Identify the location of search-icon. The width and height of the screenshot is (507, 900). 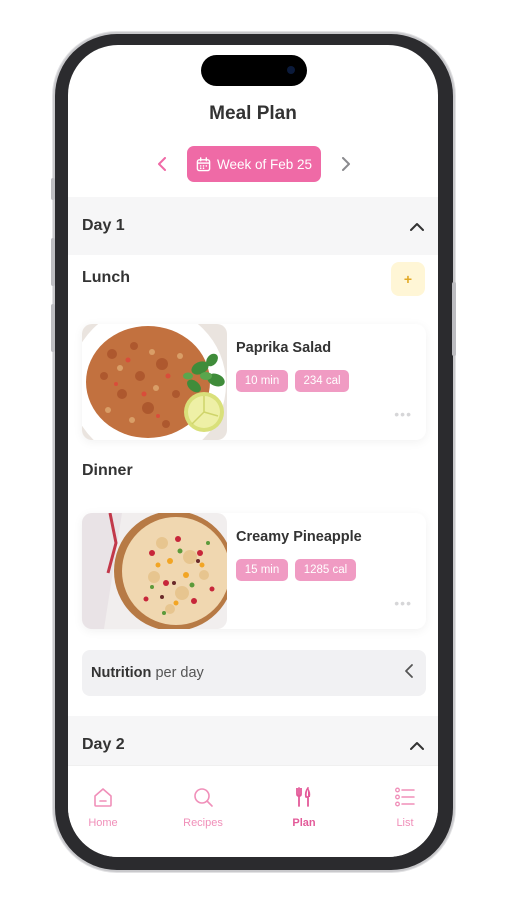
(203, 797).